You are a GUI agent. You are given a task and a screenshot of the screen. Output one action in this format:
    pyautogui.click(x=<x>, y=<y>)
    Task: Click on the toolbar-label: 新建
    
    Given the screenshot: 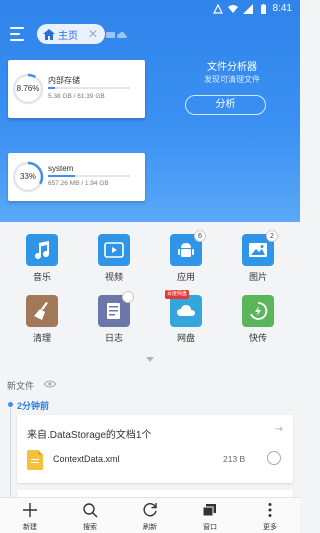 What is the action you would take?
    pyautogui.click(x=30, y=527)
    